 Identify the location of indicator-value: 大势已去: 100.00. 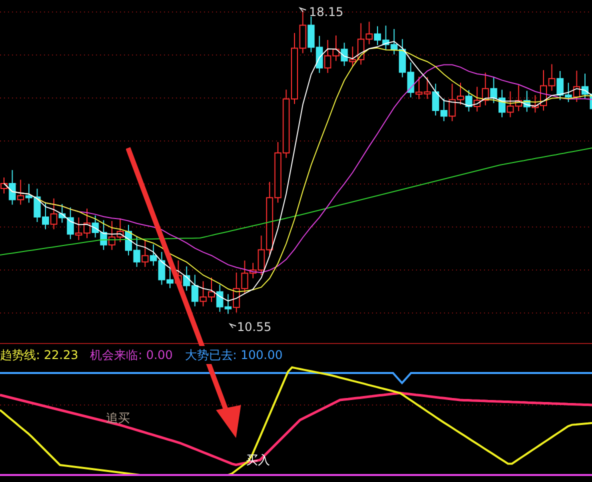
(233, 355).